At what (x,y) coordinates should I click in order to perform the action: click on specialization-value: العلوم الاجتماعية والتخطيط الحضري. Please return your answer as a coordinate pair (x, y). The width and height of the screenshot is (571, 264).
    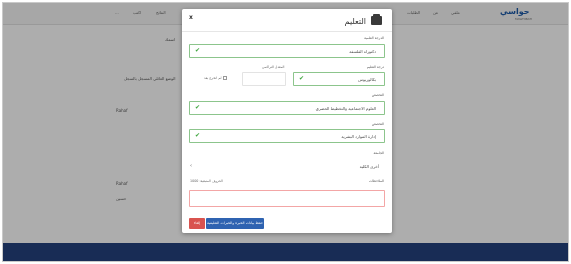
    Looking at the image, I should click on (345, 108).